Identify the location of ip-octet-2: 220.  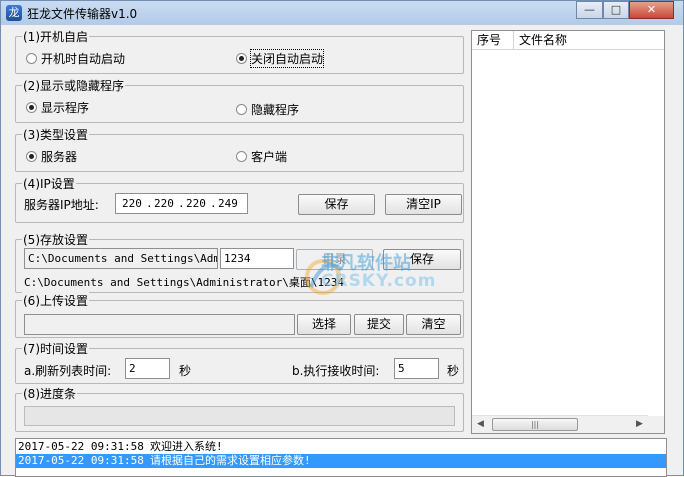
(164, 203).